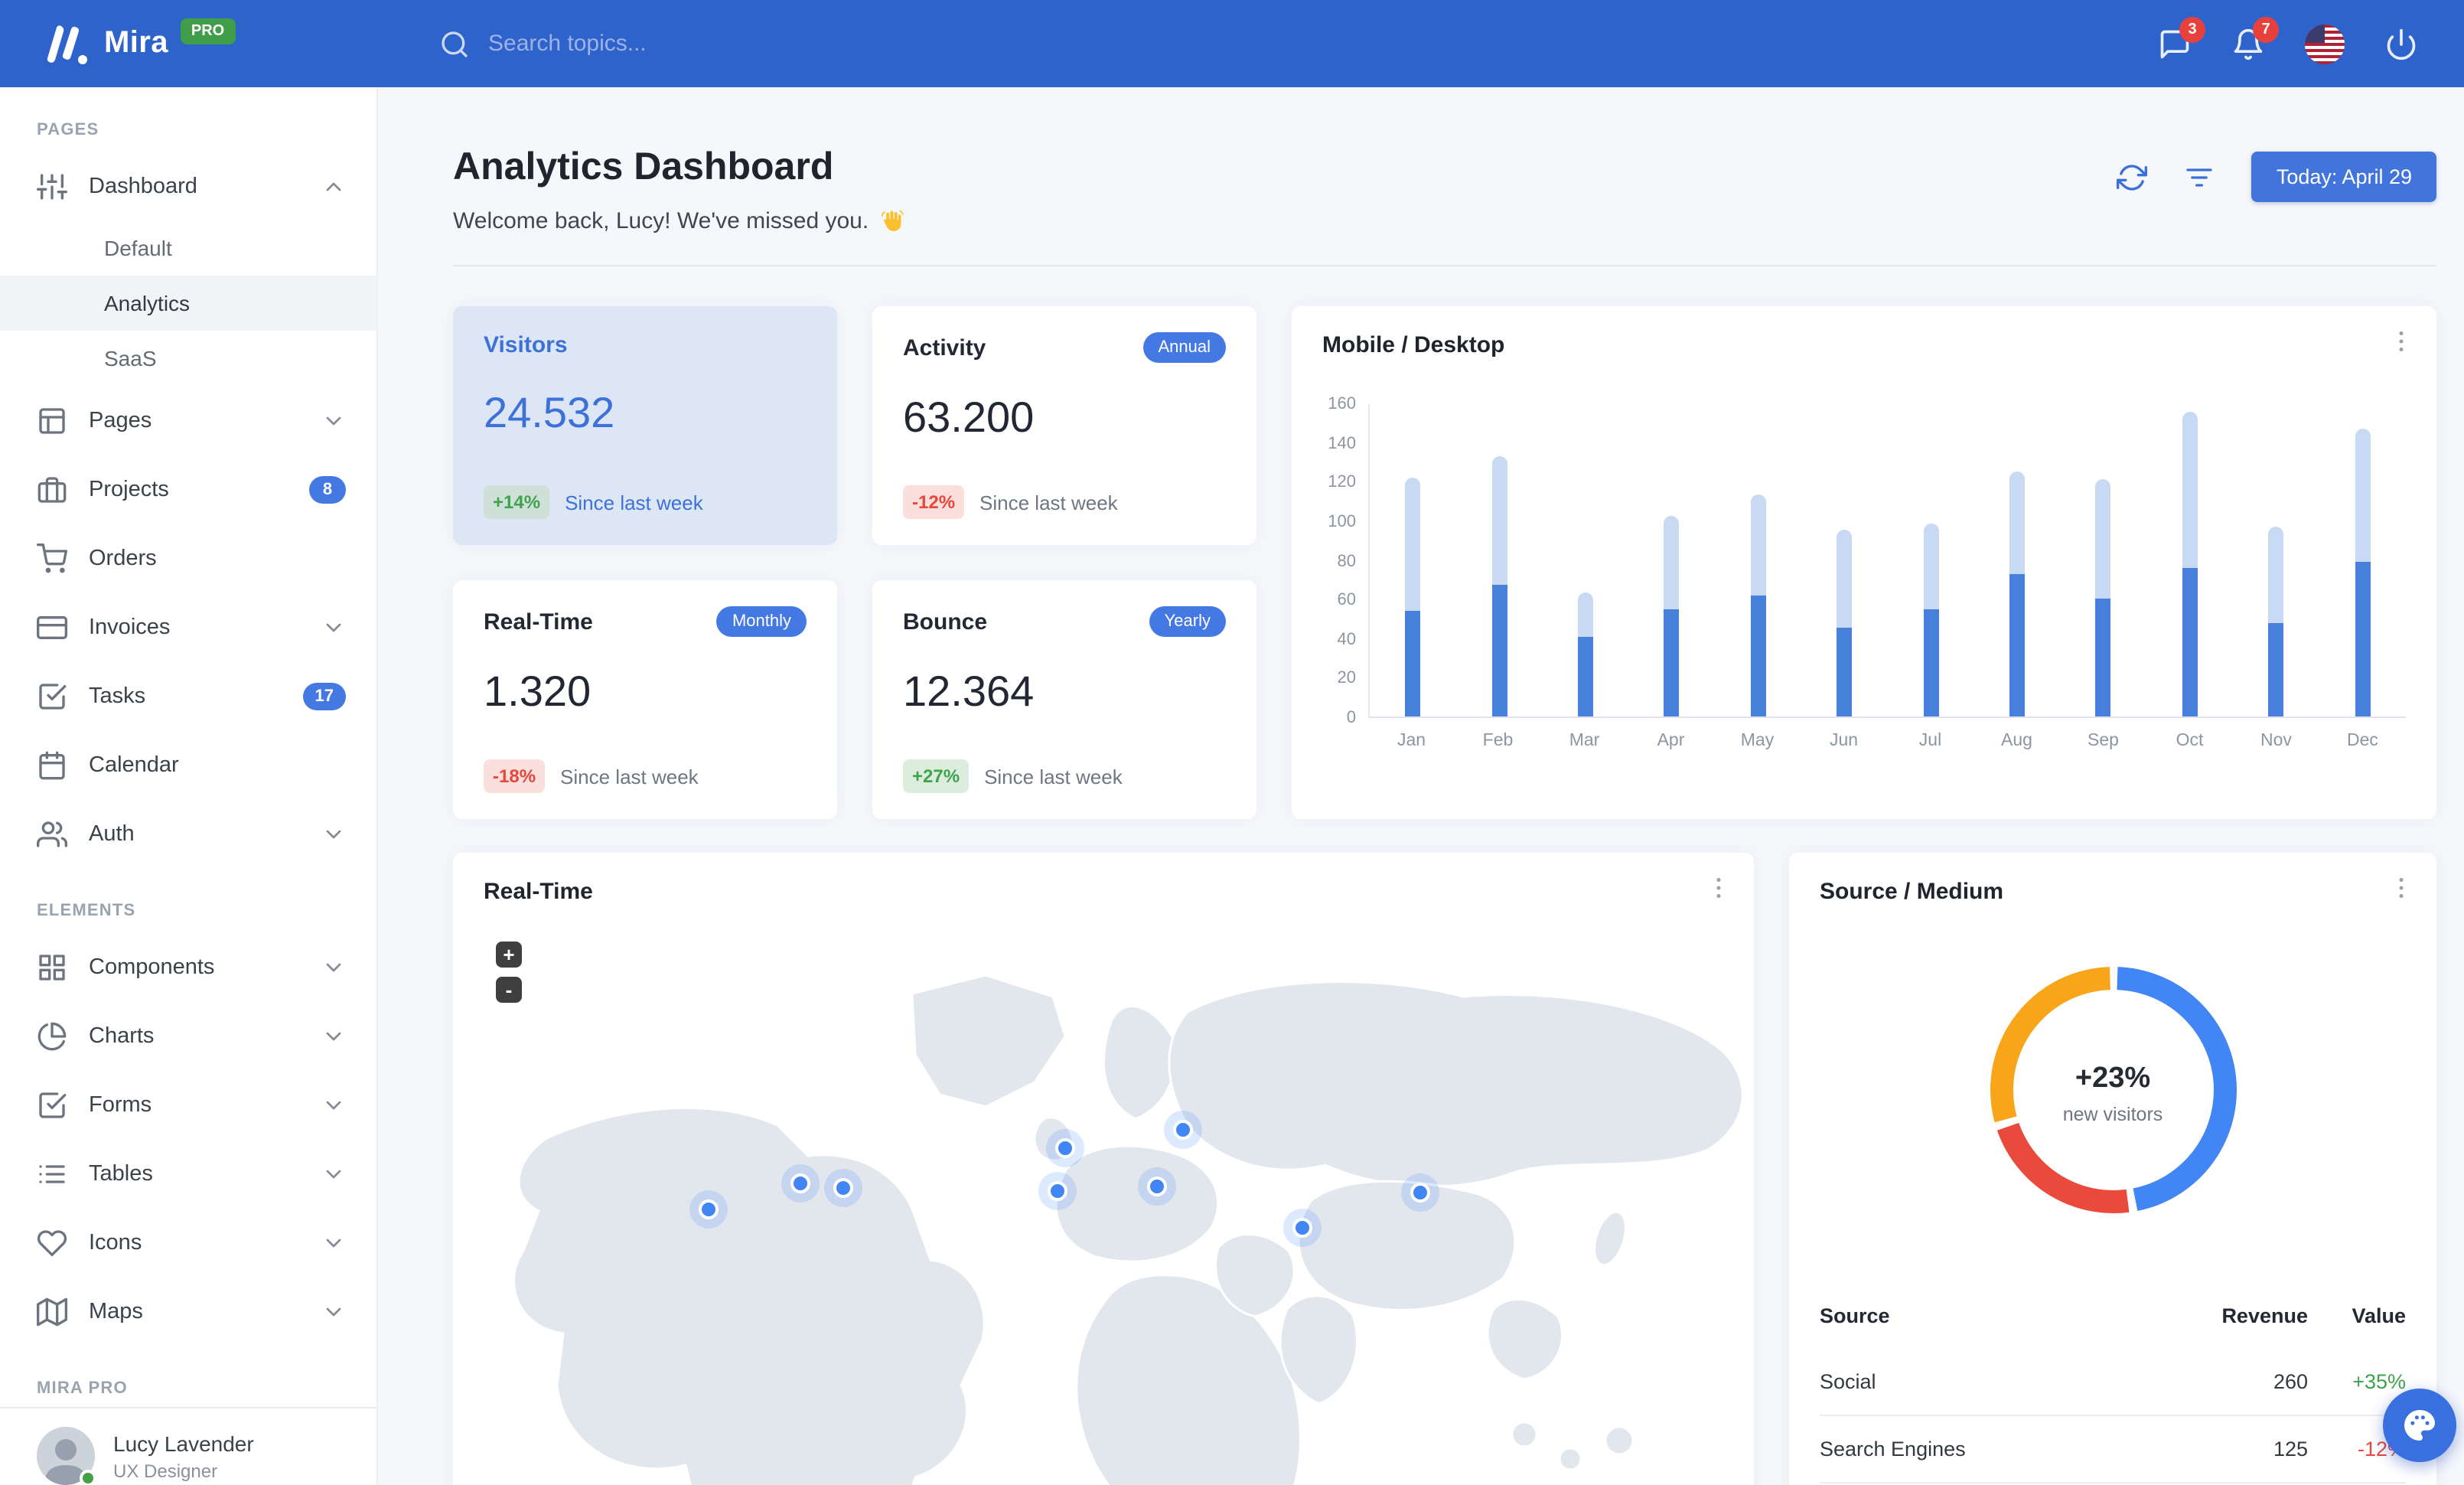 This screenshot has width=2464, height=1485. Describe the element at coordinates (1183, 1130) in the screenshot. I see `map-marker-russia` at that location.